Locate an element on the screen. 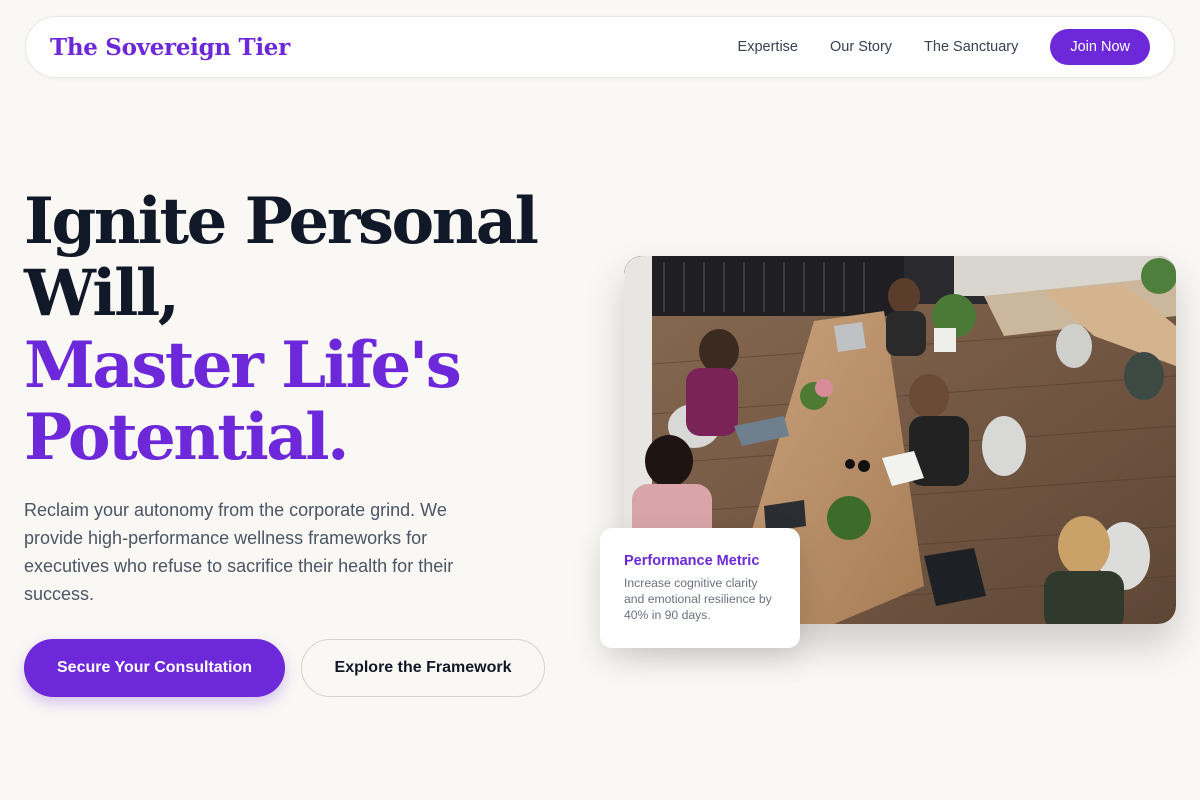 Image resolution: width=1200 pixels, height=800 pixels. nav-link-the-sanctuary: The Sanctuary is located at coordinates (971, 47).